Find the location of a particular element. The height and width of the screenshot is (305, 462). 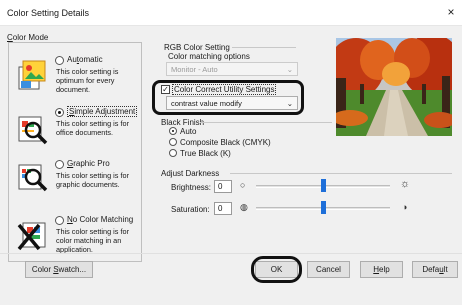

saturation-slider-thumb is located at coordinates (323, 207).